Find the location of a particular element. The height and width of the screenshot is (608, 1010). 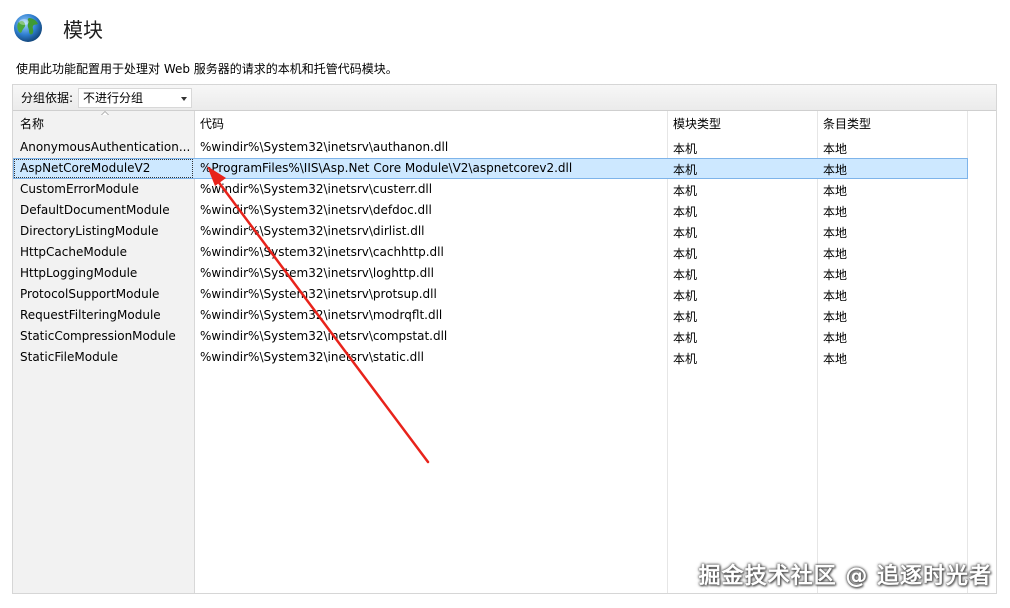

module-name-cell: HttpCacheModule is located at coordinates (74, 252).